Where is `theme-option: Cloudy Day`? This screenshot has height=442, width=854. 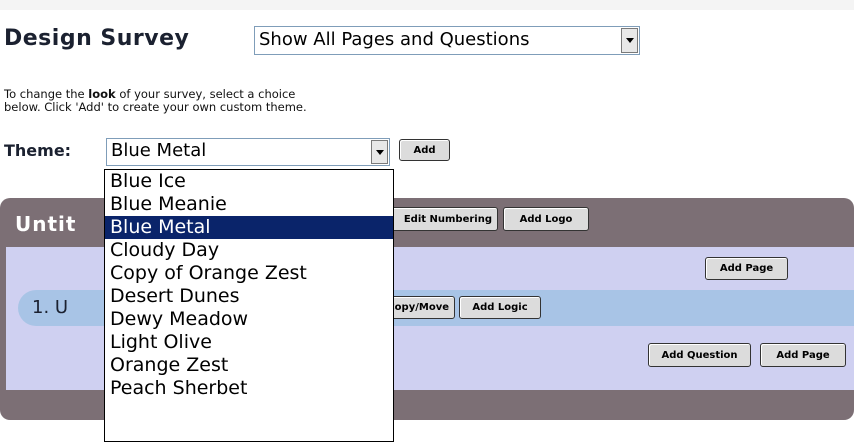
theme-option: Cloudy Day is located at coordinates (249, 250).